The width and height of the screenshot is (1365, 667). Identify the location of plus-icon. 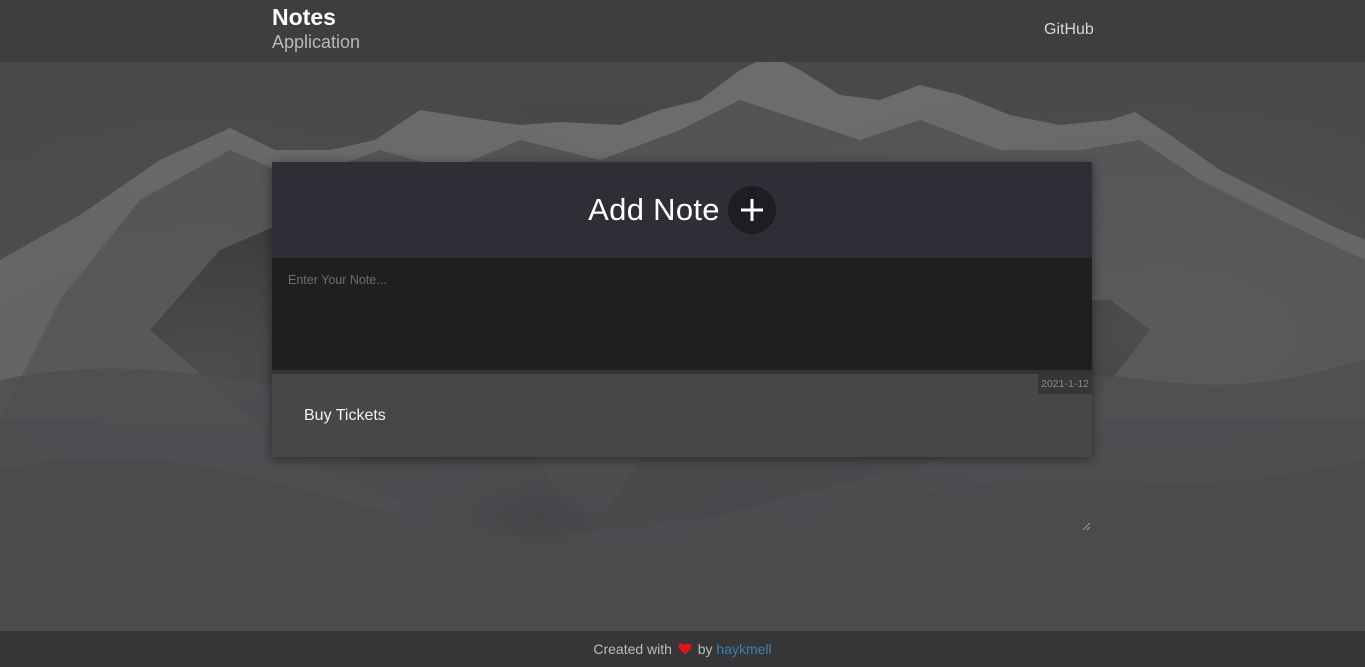
(751, 210).